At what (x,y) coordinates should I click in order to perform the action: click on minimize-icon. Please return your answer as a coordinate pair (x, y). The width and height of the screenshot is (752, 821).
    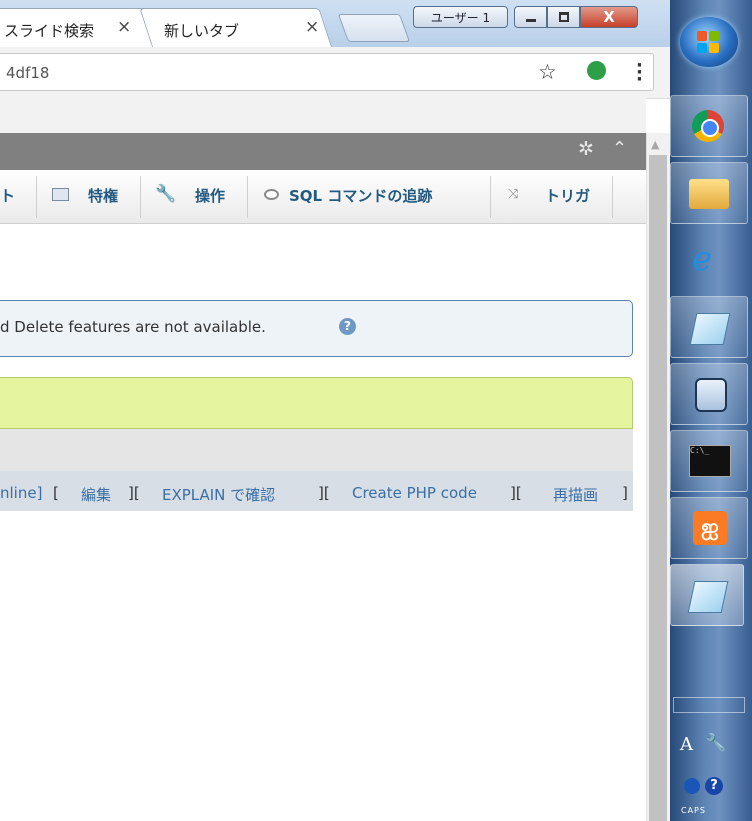
    Looking at the image, I should click on (531, 20).